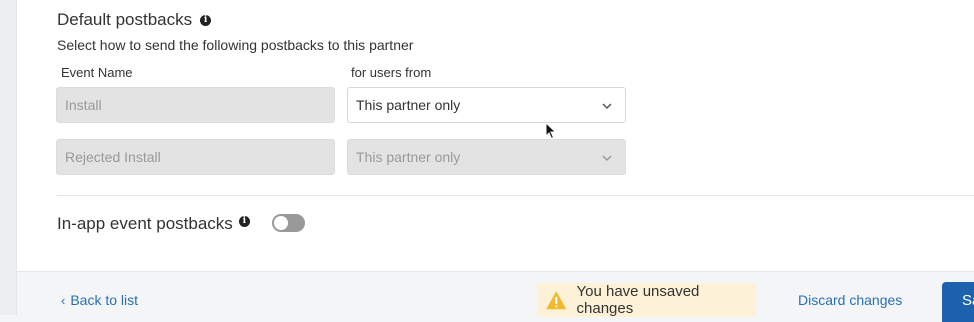  I want to click on inapp-postbacks-heading: In-app event postbacks i, so click(153, 224).